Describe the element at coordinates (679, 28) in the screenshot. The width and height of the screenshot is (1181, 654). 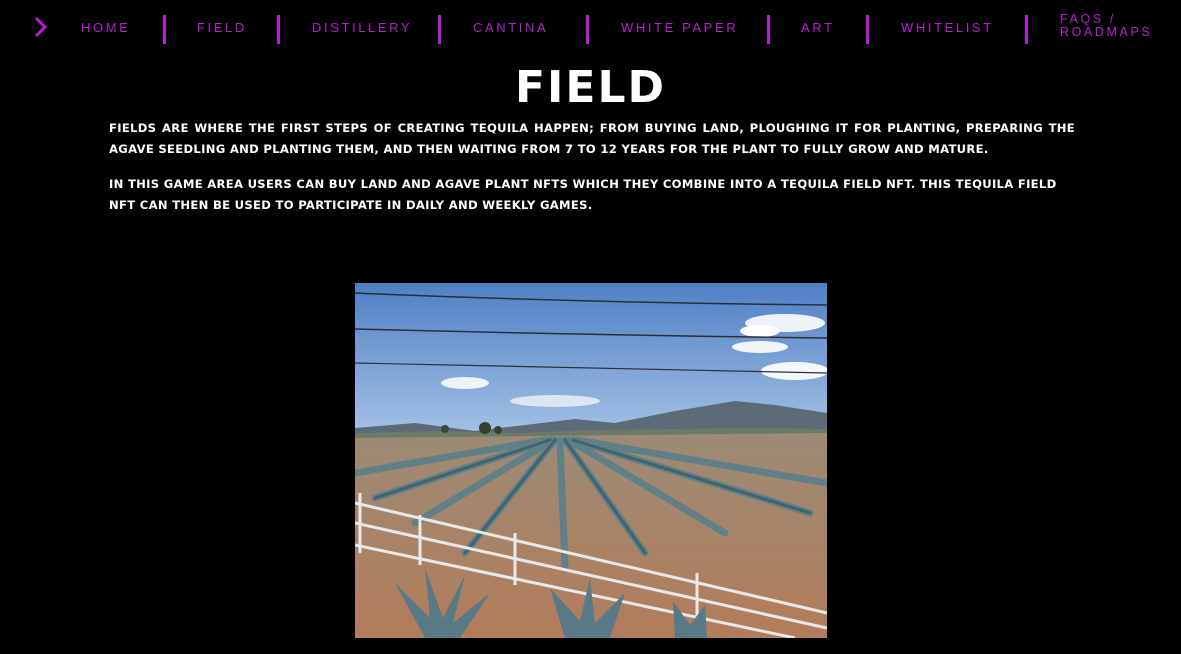
I see `nav-item-white-paper: WHITE PAPER` at that location.